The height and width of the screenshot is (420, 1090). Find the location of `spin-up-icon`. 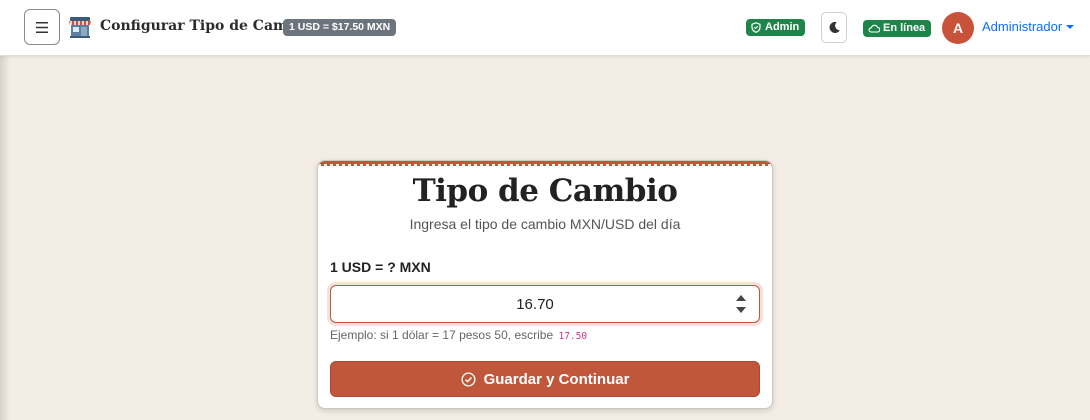

spin-up-icon is located at coordinates (741, 298).